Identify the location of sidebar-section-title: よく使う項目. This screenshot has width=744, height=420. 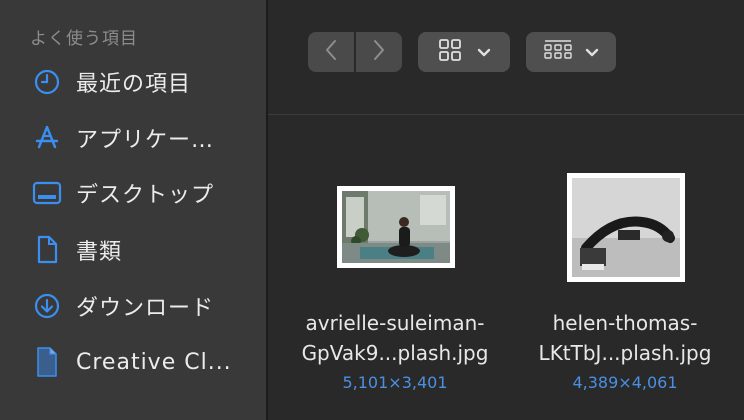
(84, 39).